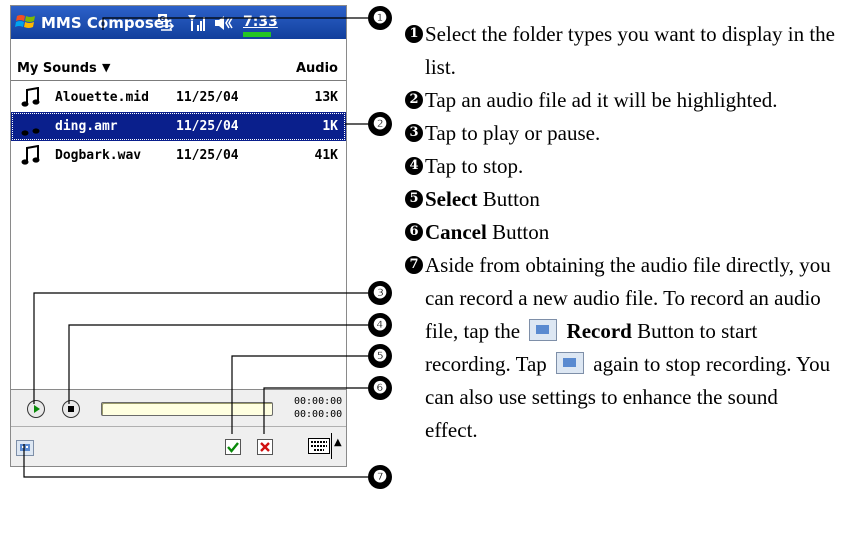 This screenshot has width=841, height=539. Describe the element at coordinates (414, 166) in the screenshot. I see `step-number: 4` at that location.